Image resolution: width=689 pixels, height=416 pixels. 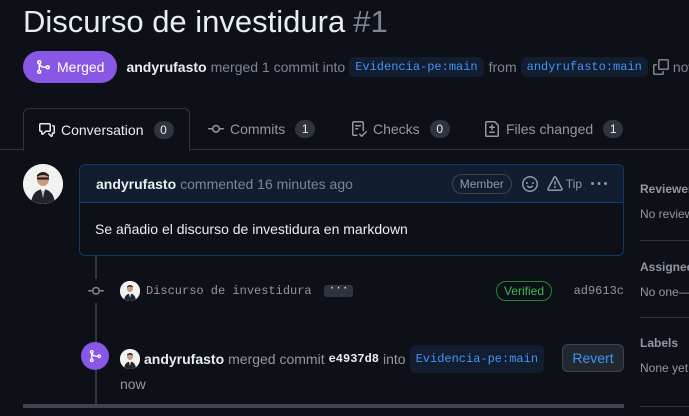 What do you see at coordinates (664, 267) in the screenshot?
I see `assignees-title: Assignees` at bounding box center [664, 267].